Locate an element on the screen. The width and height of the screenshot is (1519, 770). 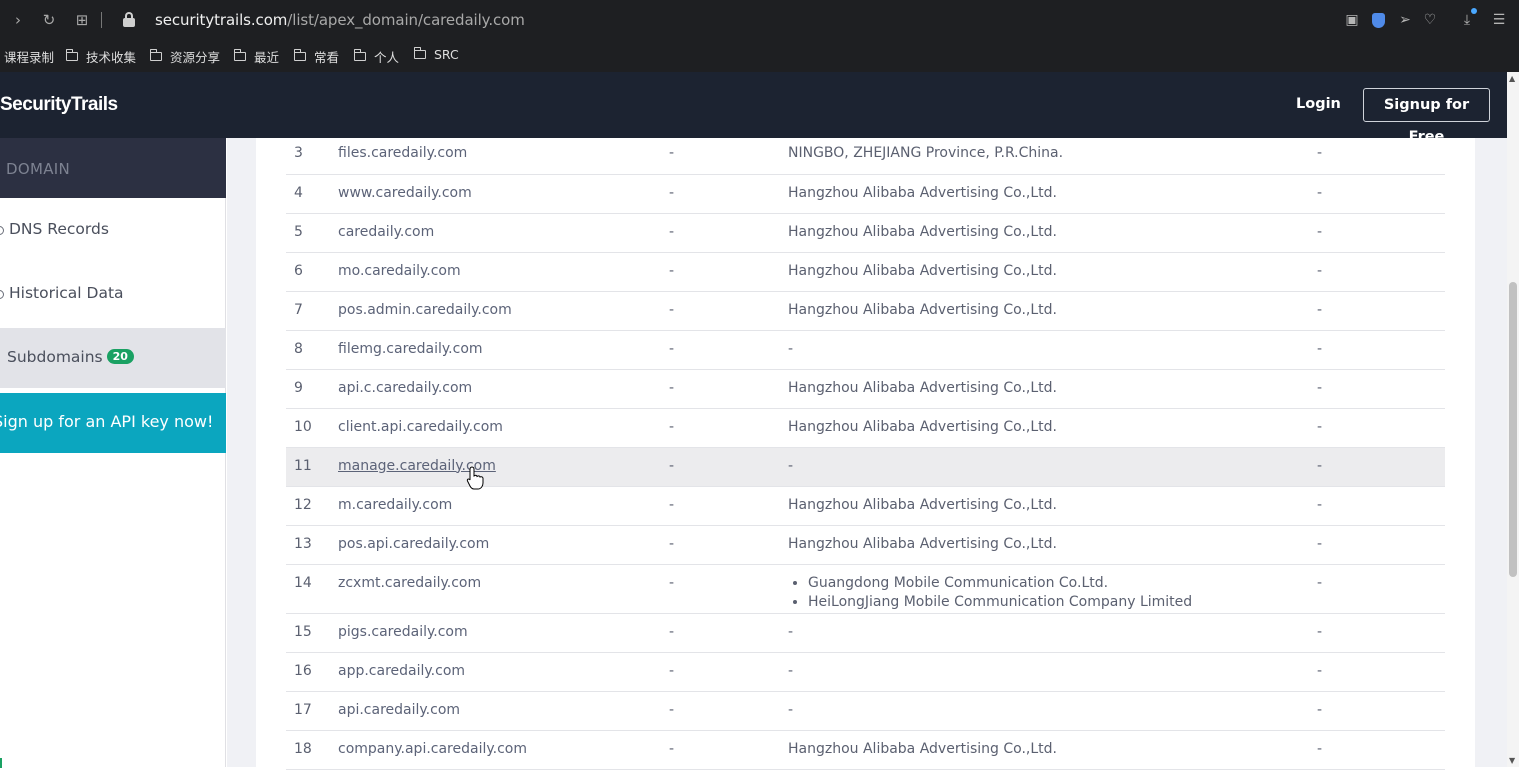
scroll-down-icon: ▼ is located at coordinates (1512, 760).